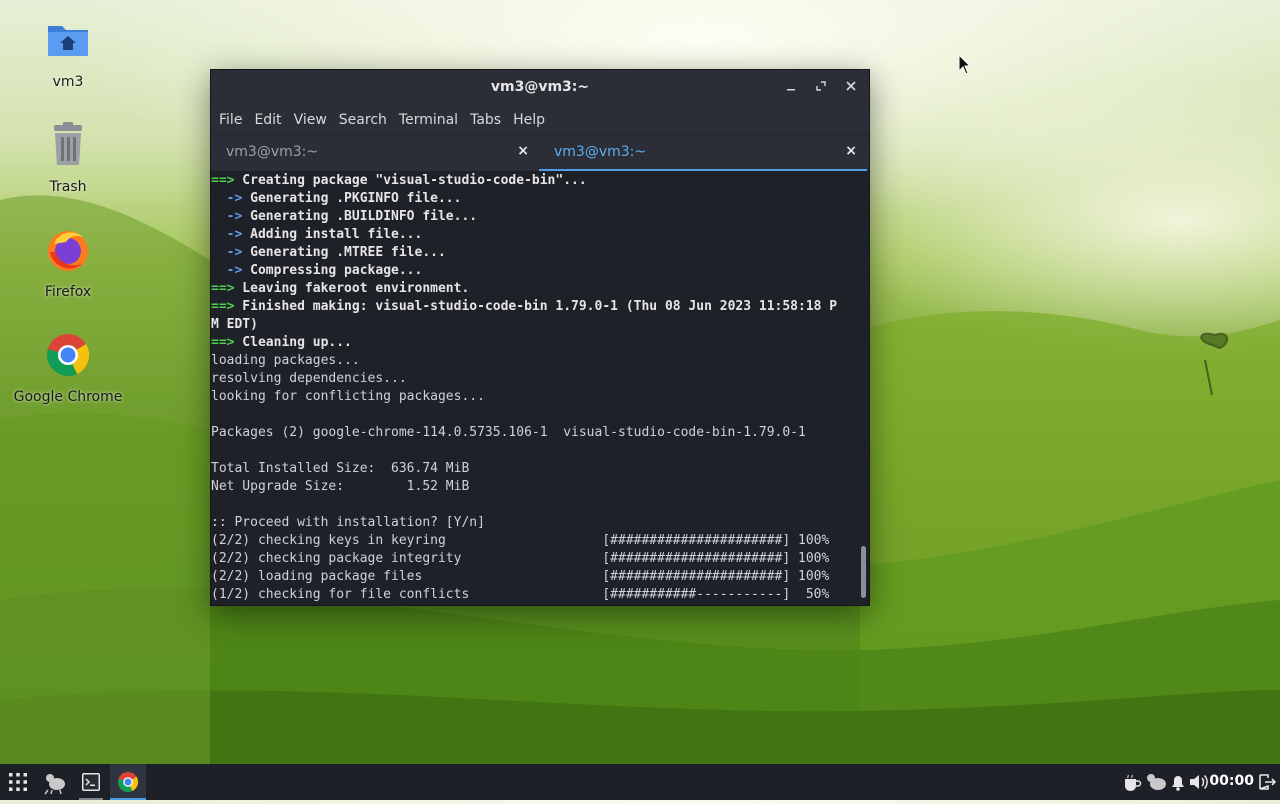 This screenshot has height=804, width=1280. I want to click on tab-bar: vm3@vm3:~ × vm3@vm3:~ ×, so click(540, 152).